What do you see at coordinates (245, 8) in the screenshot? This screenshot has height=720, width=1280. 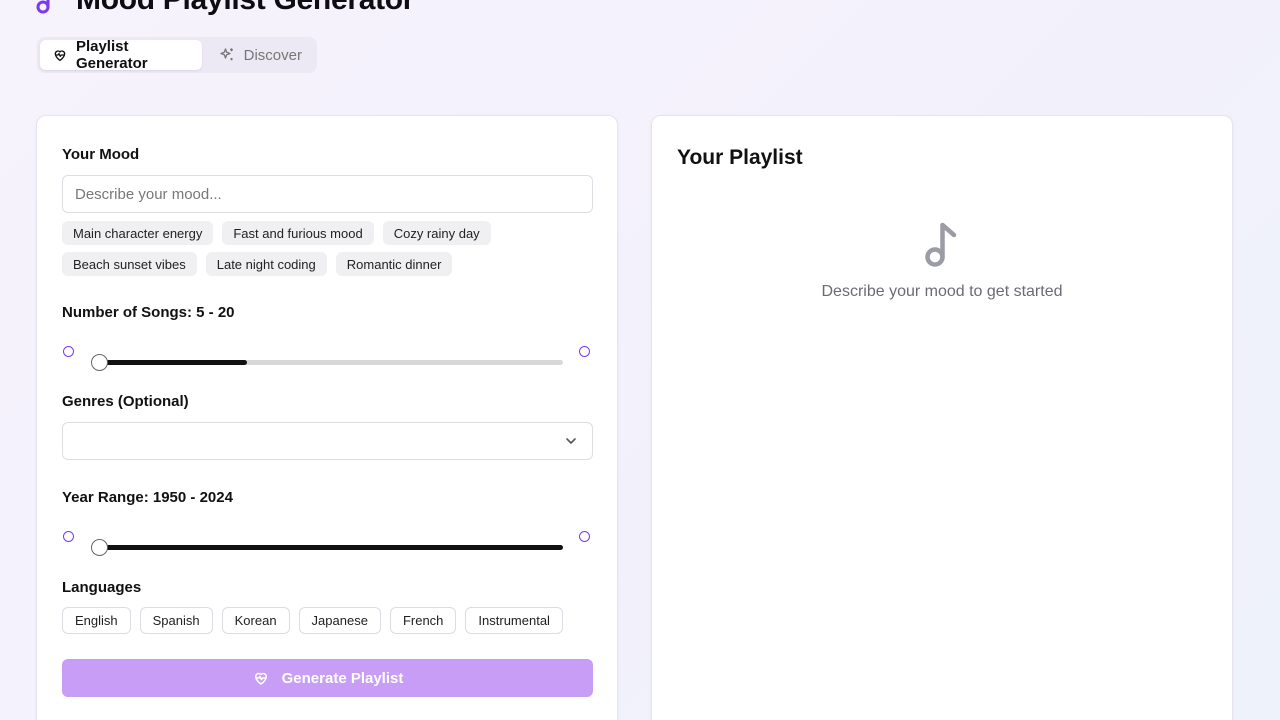 I see `page-title: Mood Playlist Generator` at bounding box center [245, 8].